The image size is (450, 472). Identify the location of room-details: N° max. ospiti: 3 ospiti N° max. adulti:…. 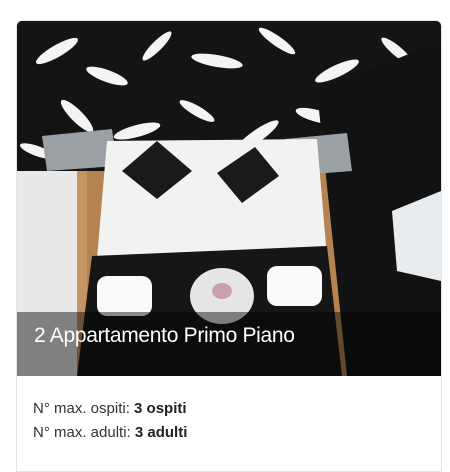
(110, 421).